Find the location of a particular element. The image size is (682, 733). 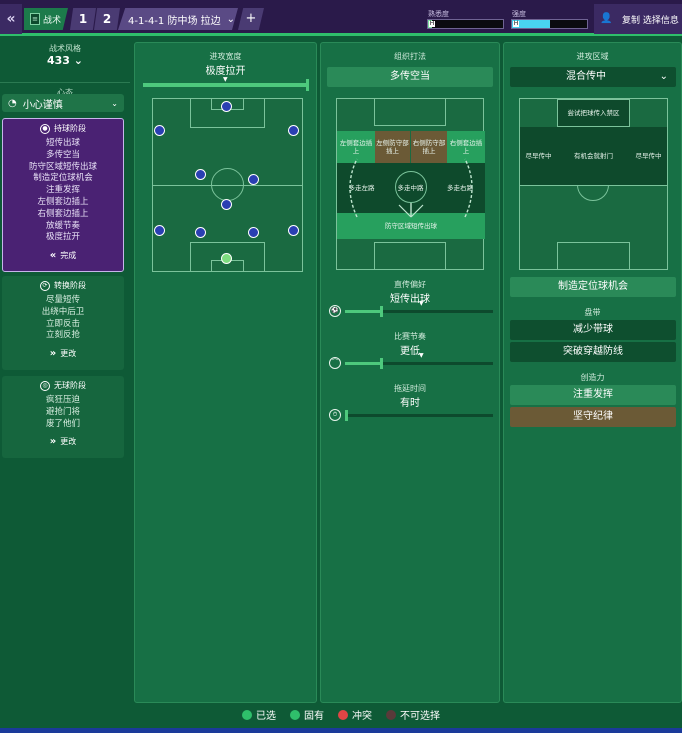

center-circle is located at coordinates (227, 184).